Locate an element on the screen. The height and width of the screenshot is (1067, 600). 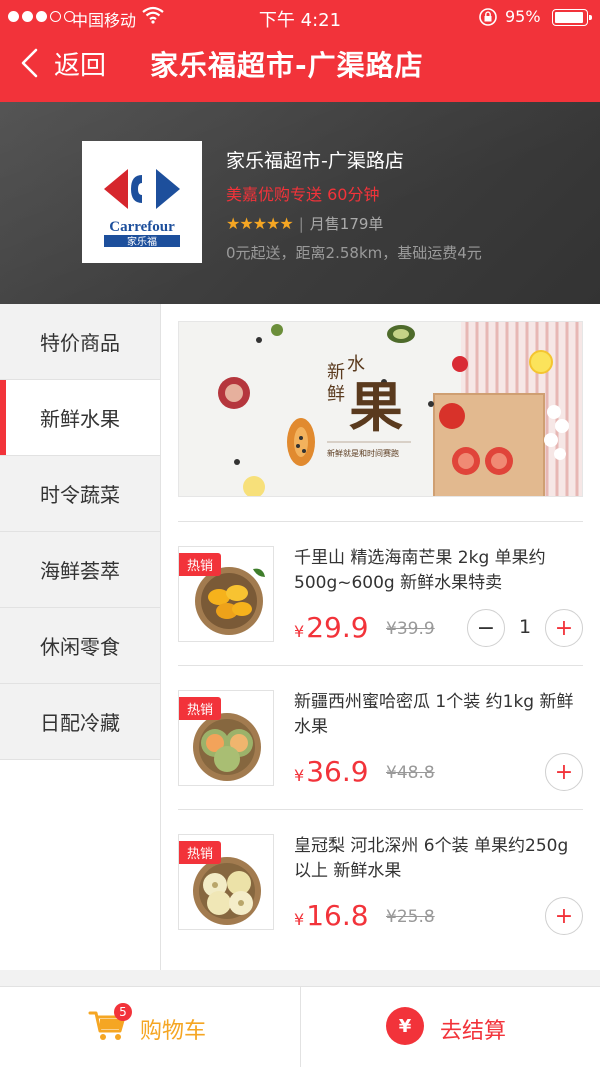
decrease-quantity-button: − is located at coordinates (486, 628).